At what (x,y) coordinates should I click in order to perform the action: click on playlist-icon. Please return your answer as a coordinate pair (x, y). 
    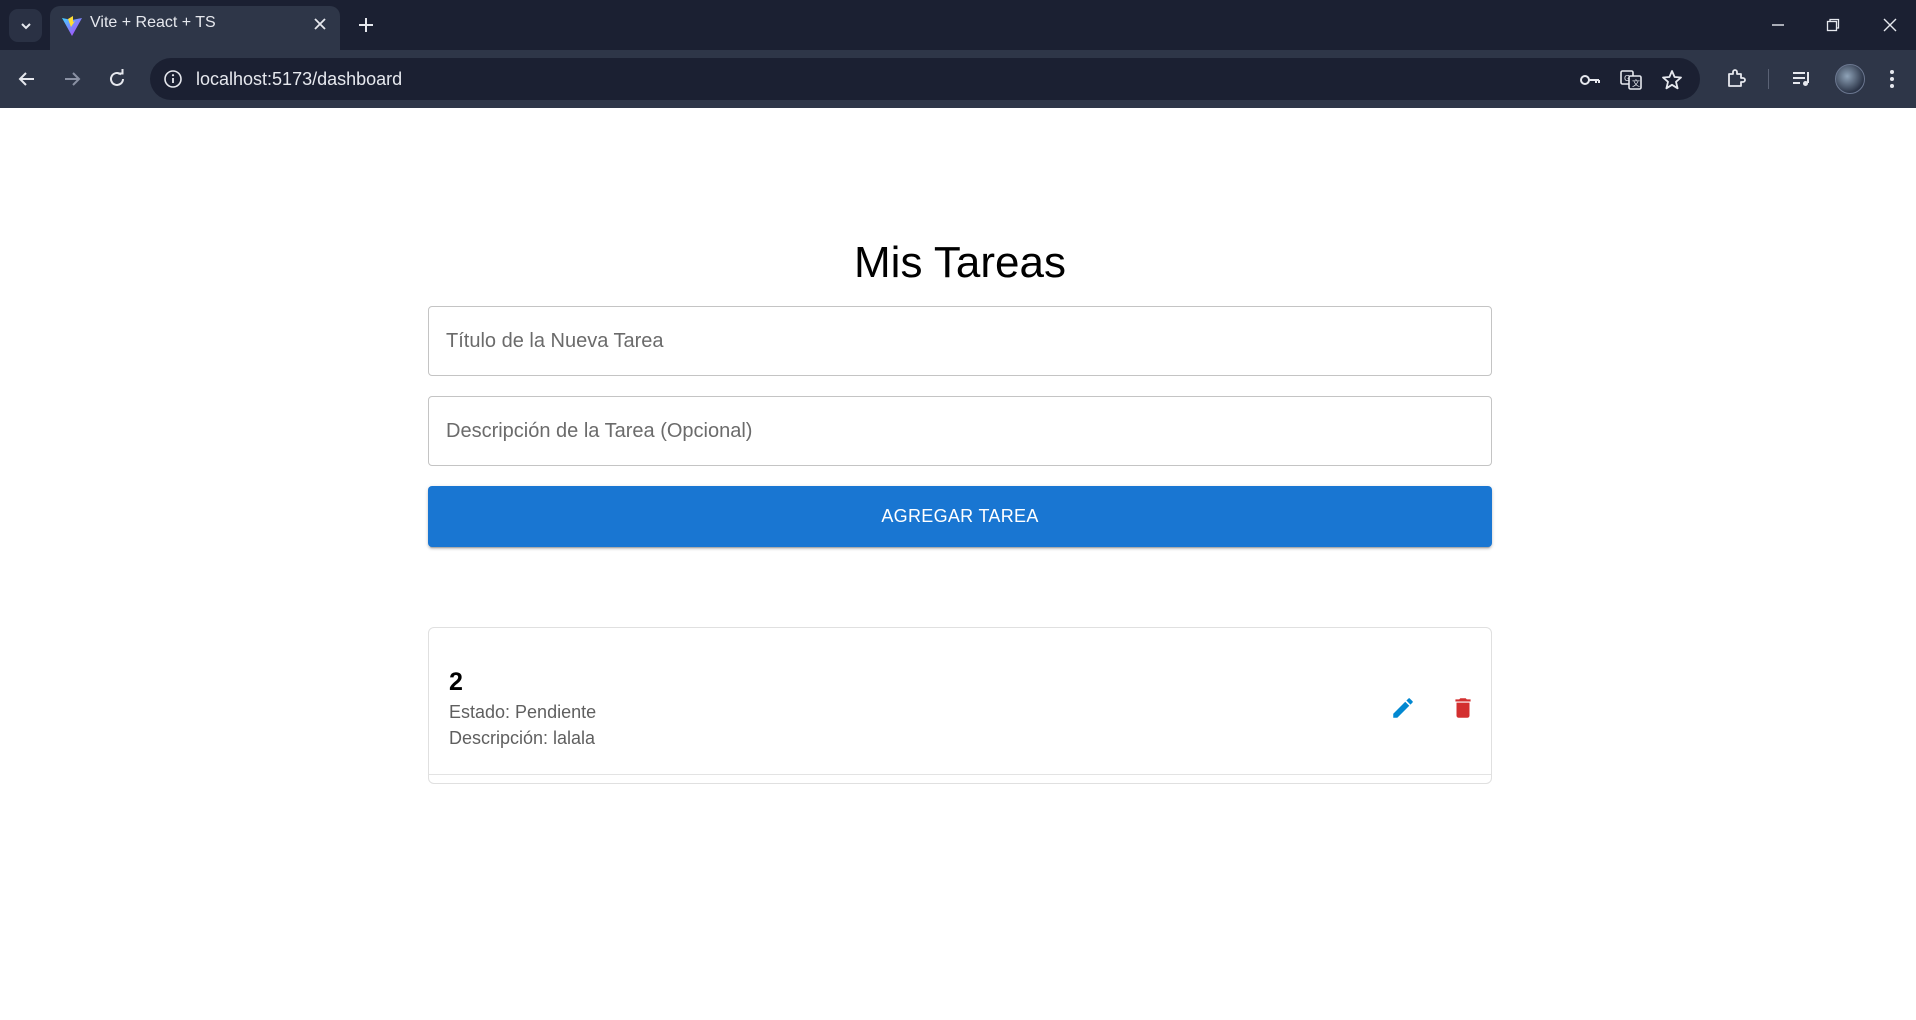
    Looking at the image, I should click on (1801, 79).